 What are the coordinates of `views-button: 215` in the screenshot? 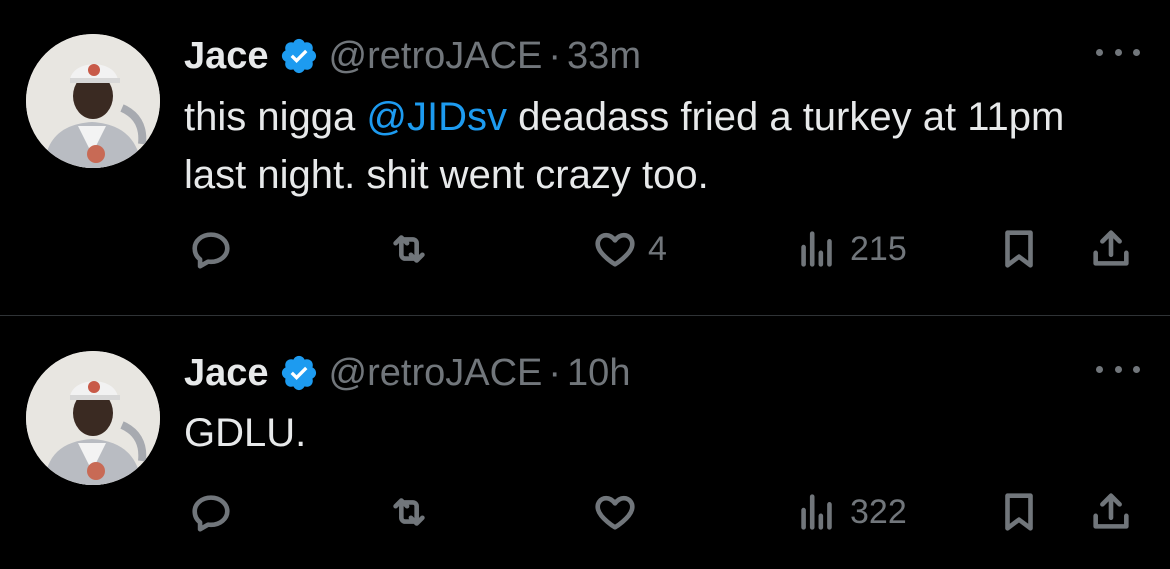 It's located at (850, 249).